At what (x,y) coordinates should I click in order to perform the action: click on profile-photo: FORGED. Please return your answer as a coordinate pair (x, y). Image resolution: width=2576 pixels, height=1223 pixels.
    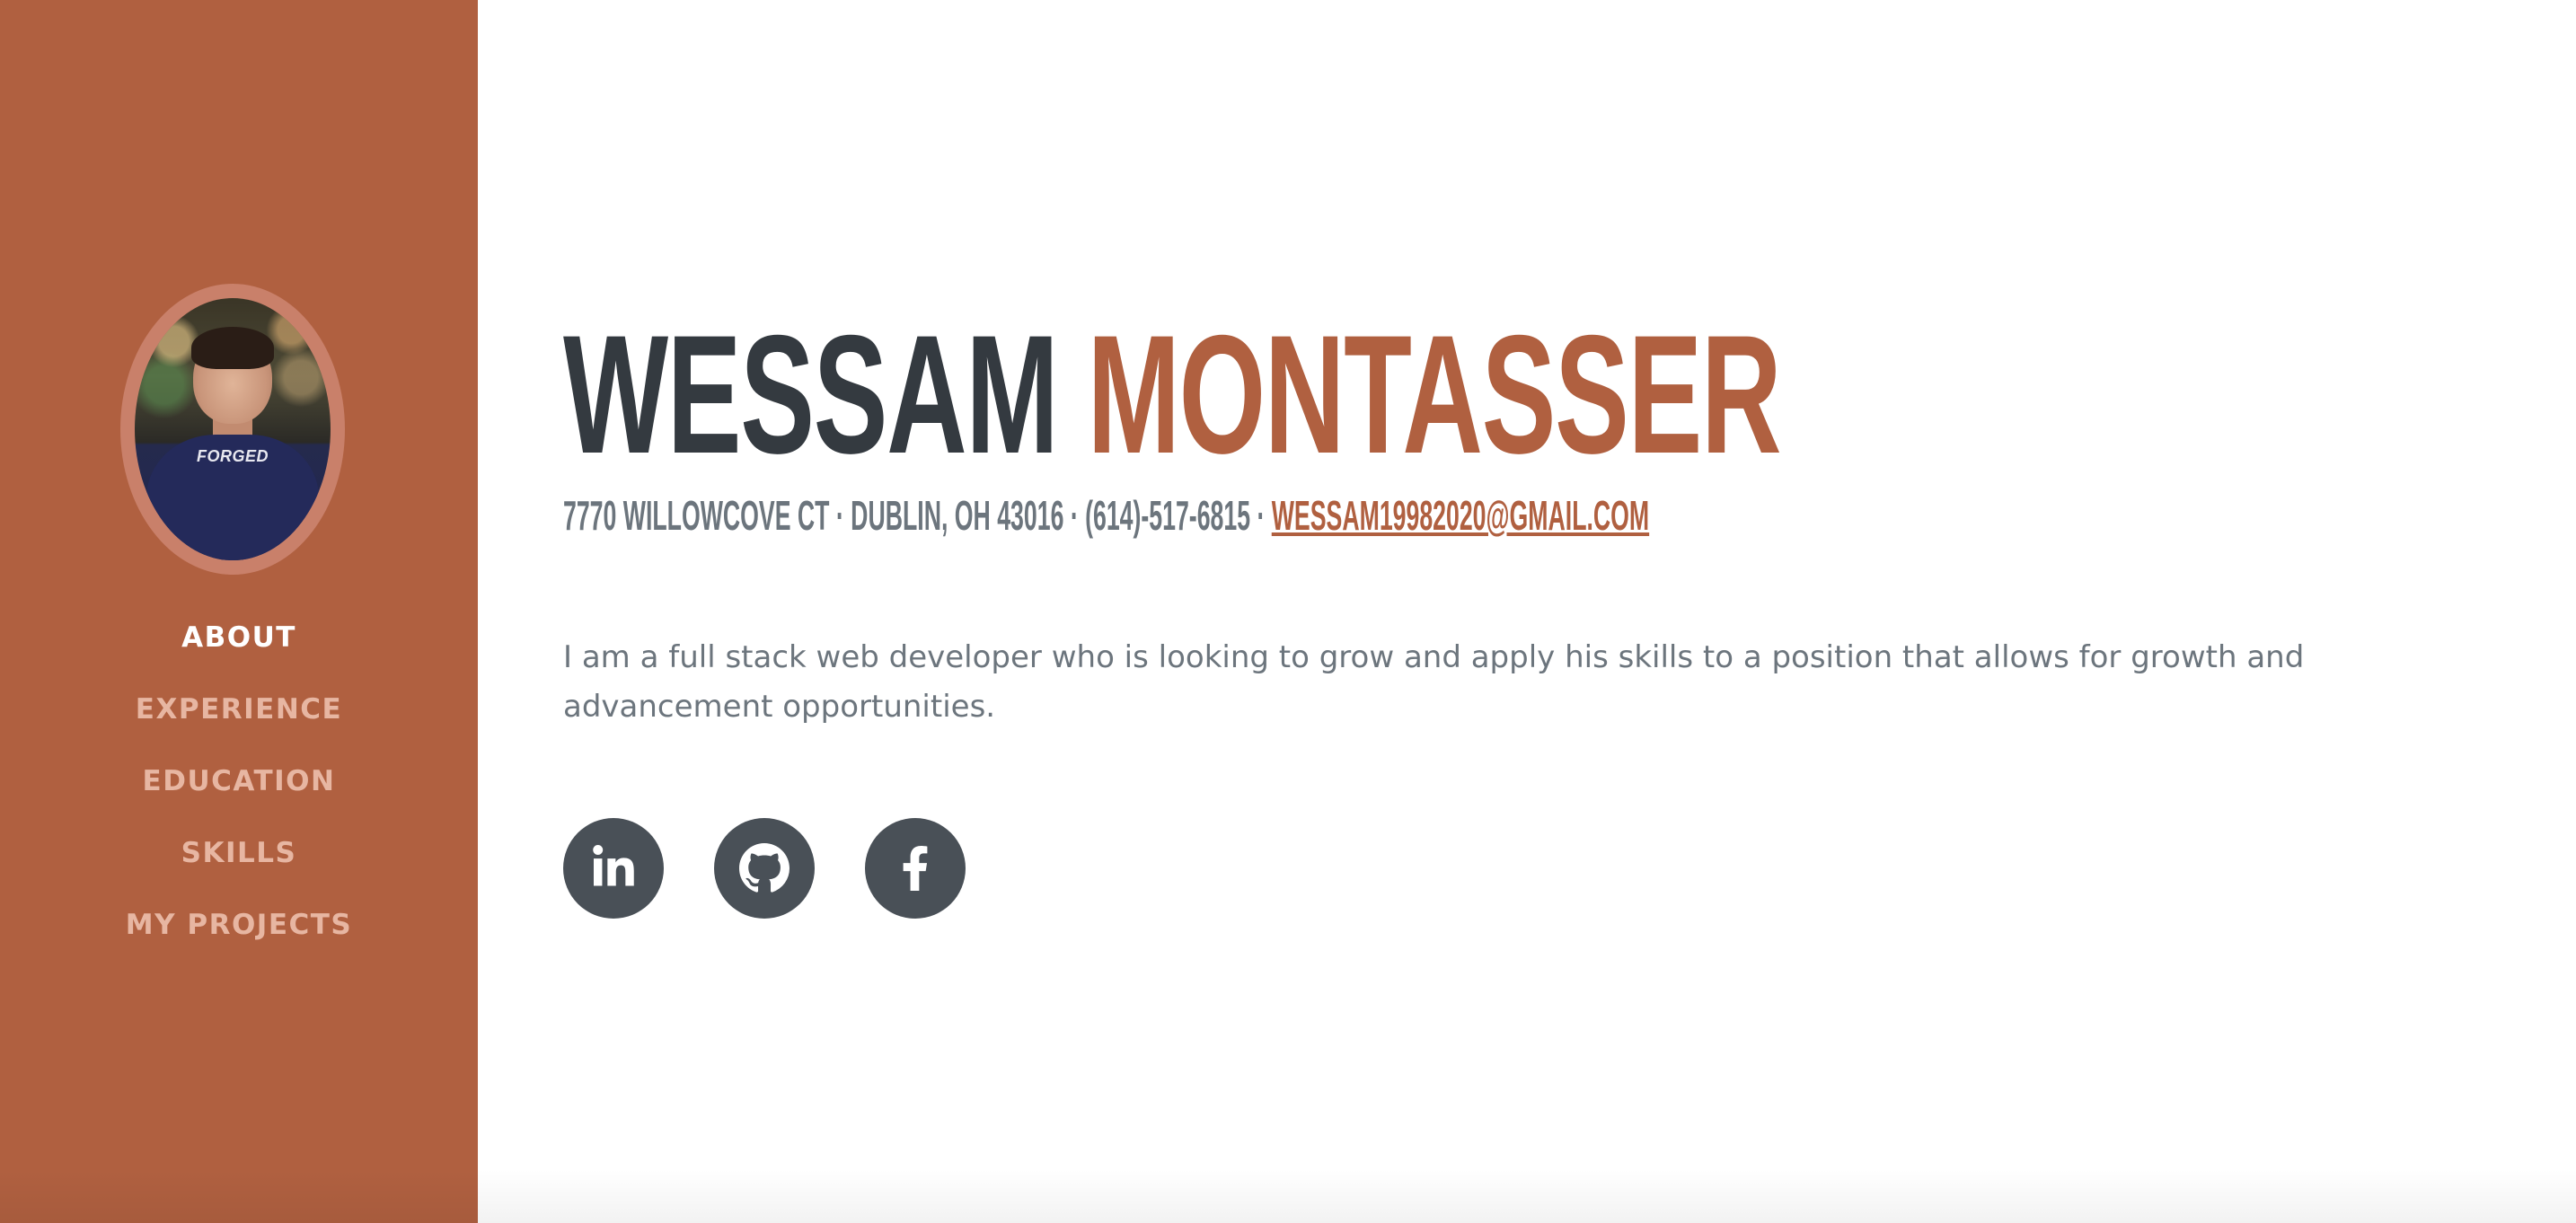
    Looking at the image, I should click on (233, 429).